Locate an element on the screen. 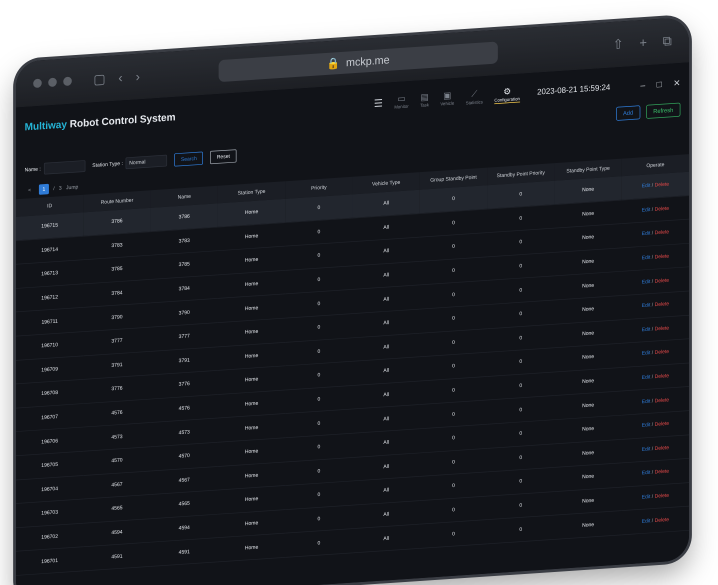  page-1-button: 1 is located at coordinates (43, 189).